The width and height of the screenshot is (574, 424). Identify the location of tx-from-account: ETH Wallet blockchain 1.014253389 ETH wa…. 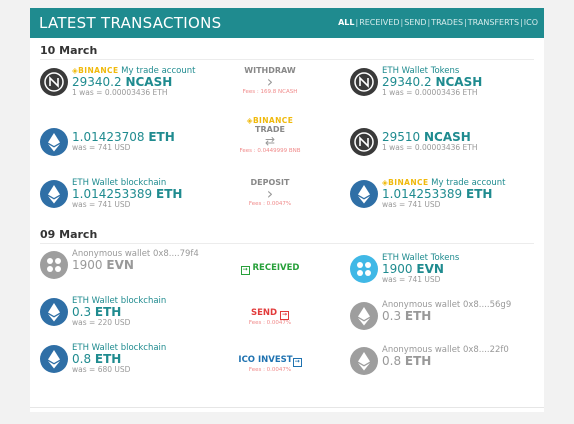
(120, 196).